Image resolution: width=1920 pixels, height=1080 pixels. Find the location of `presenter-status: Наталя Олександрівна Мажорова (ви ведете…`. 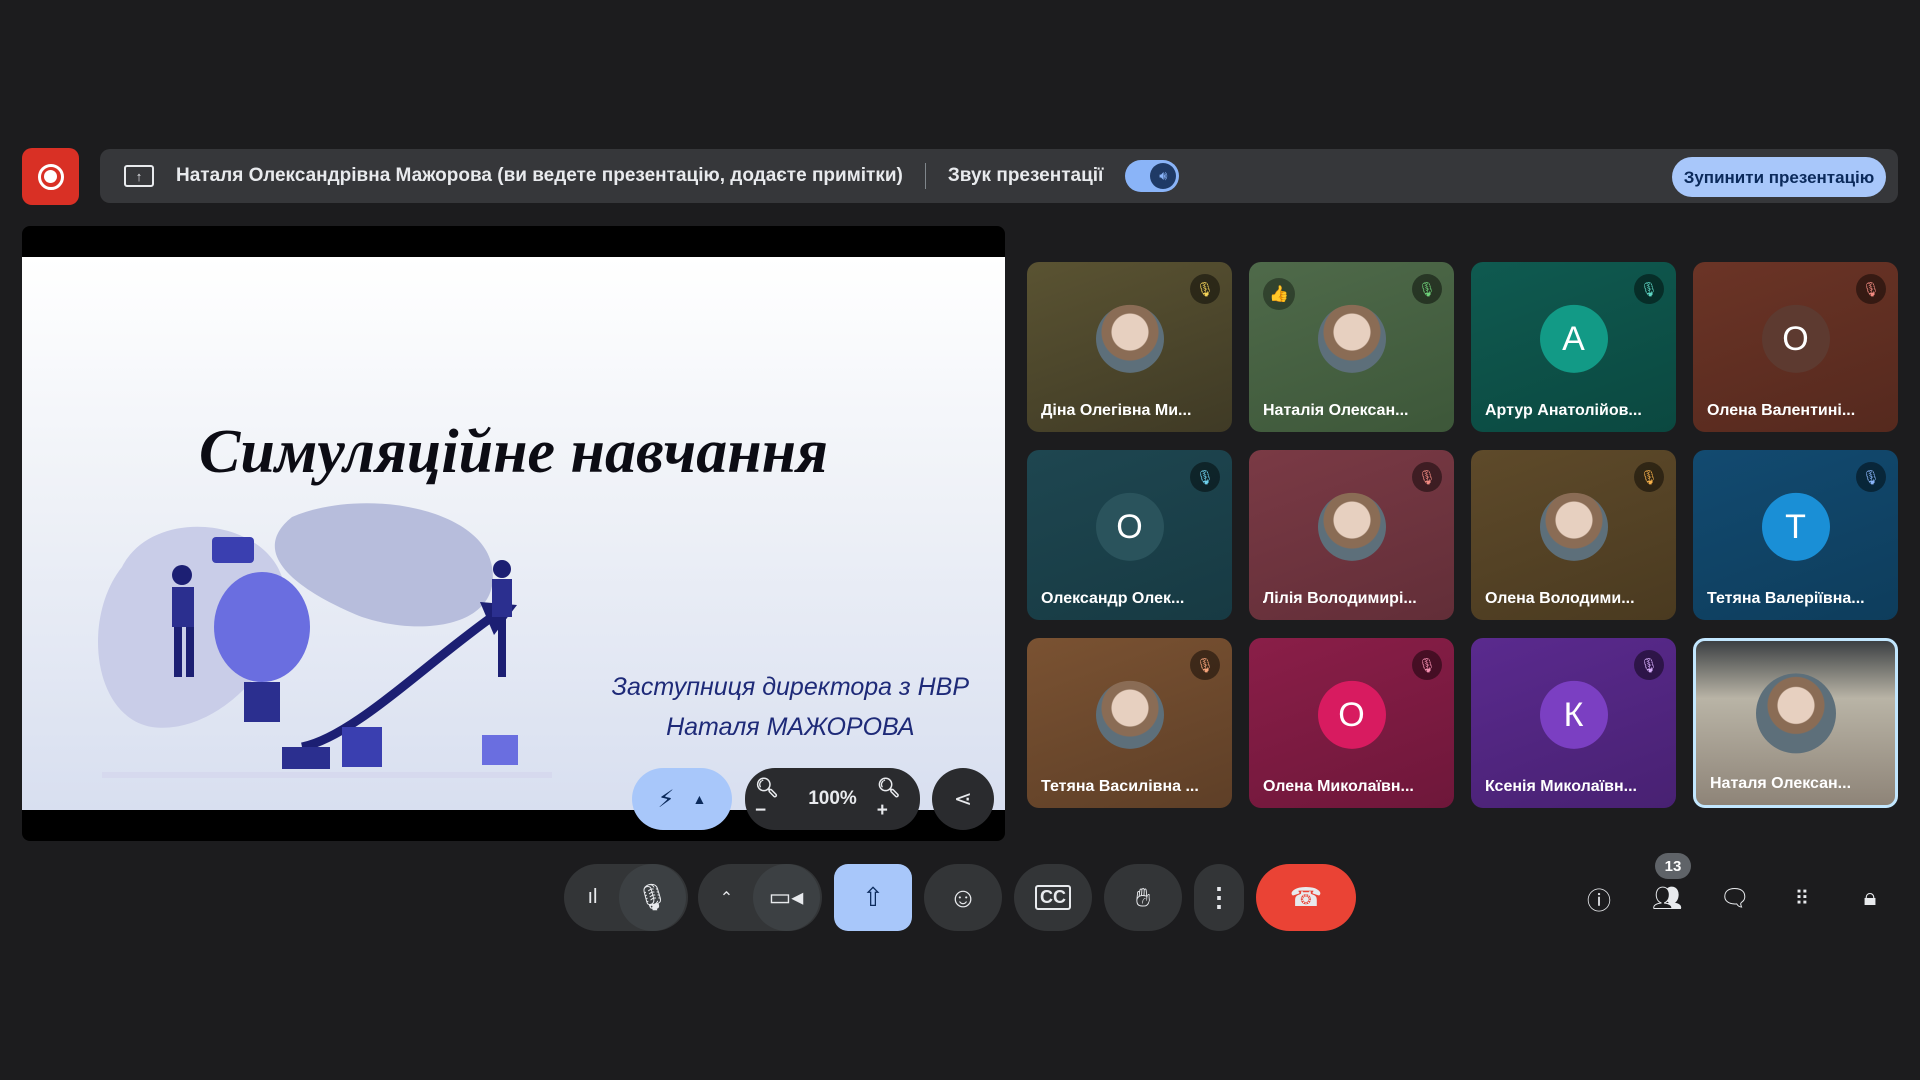

presenter-status: Наталя Олександрівна Мажорова (ви ведете… is located at coordinates (539, 175).